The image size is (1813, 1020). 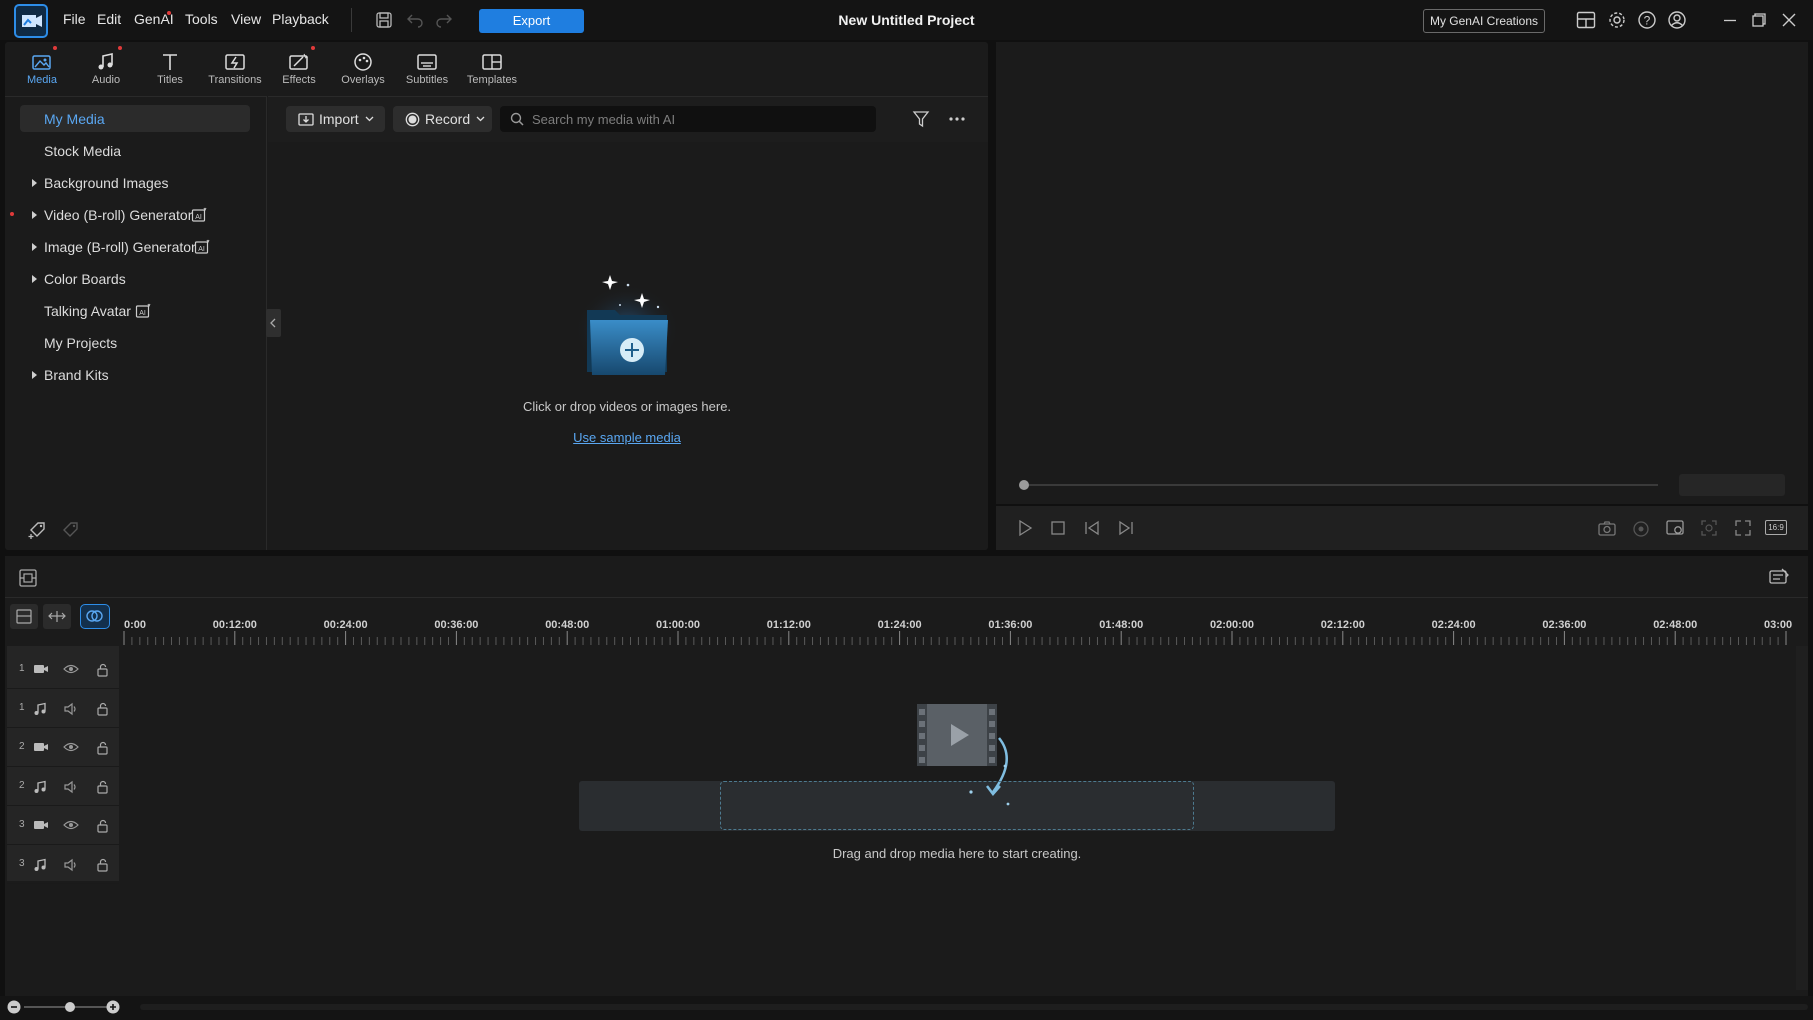 I want to click on tab-audio: Audio, so click(x=106, y=68).